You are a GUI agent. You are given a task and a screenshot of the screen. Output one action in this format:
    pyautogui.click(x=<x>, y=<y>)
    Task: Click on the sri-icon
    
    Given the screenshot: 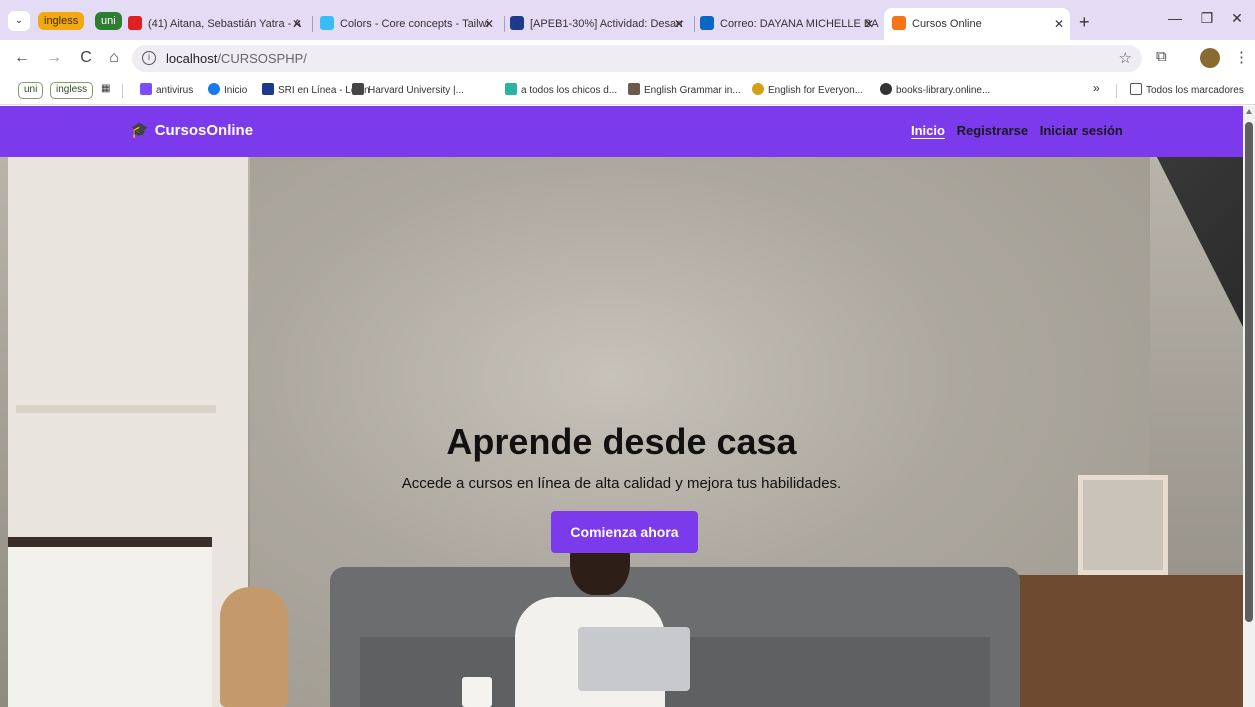 What is the action you would take?
    pyautogui.click(x=268, y=89)
    